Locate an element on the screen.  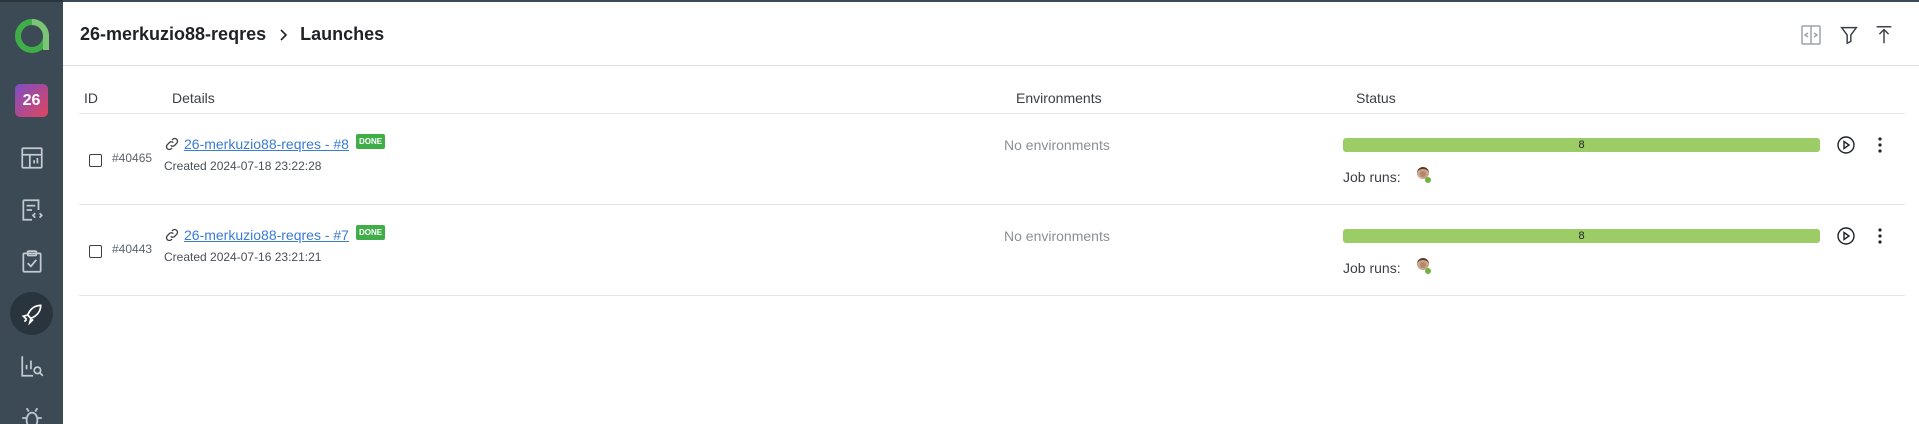
launches-icon is located at coordinates (31, 314).